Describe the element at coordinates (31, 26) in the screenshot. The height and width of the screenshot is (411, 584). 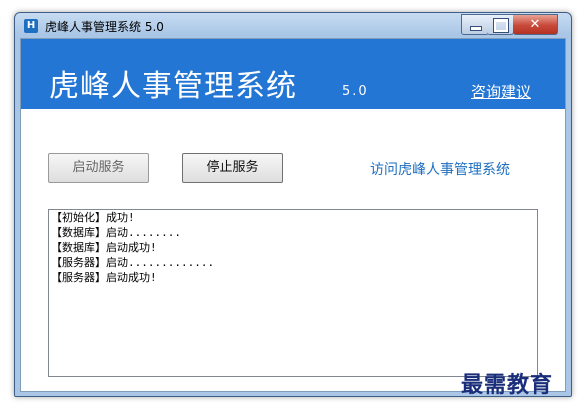
I see `app-icon: H` at that location.